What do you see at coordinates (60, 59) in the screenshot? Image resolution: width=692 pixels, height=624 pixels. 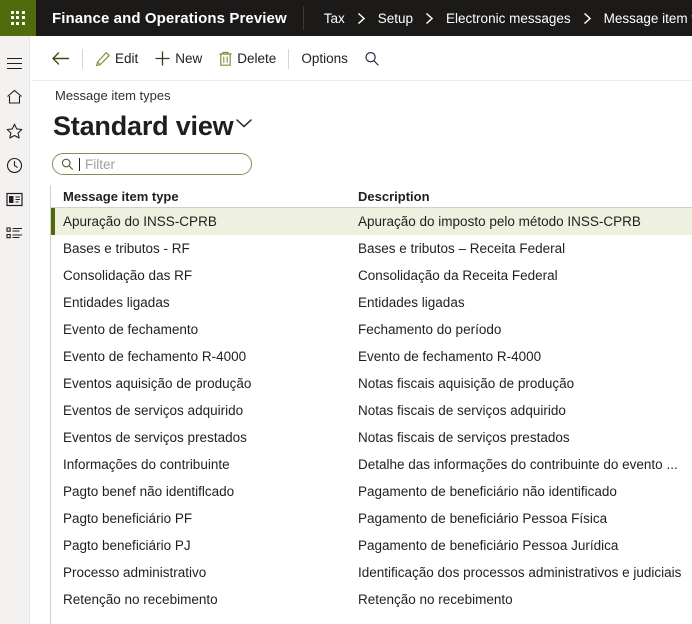 I see `back-arrow-icon` at bounding box center [60, 59].